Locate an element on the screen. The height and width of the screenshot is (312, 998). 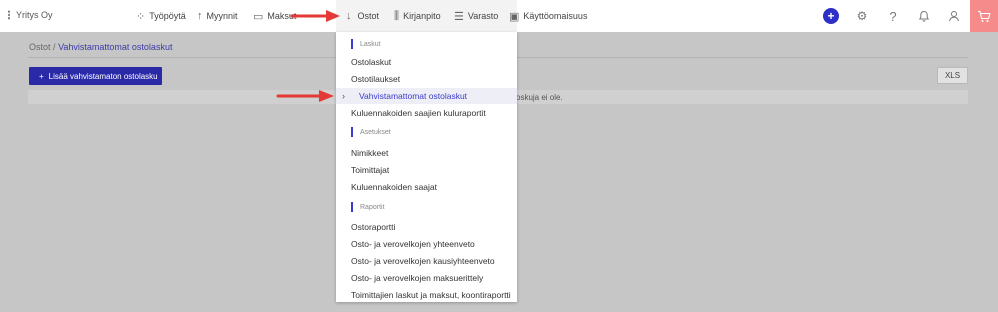
breadcrumb: Ostot / Vahvistamattomat ostolaskut is located at coordinates (100, 47).